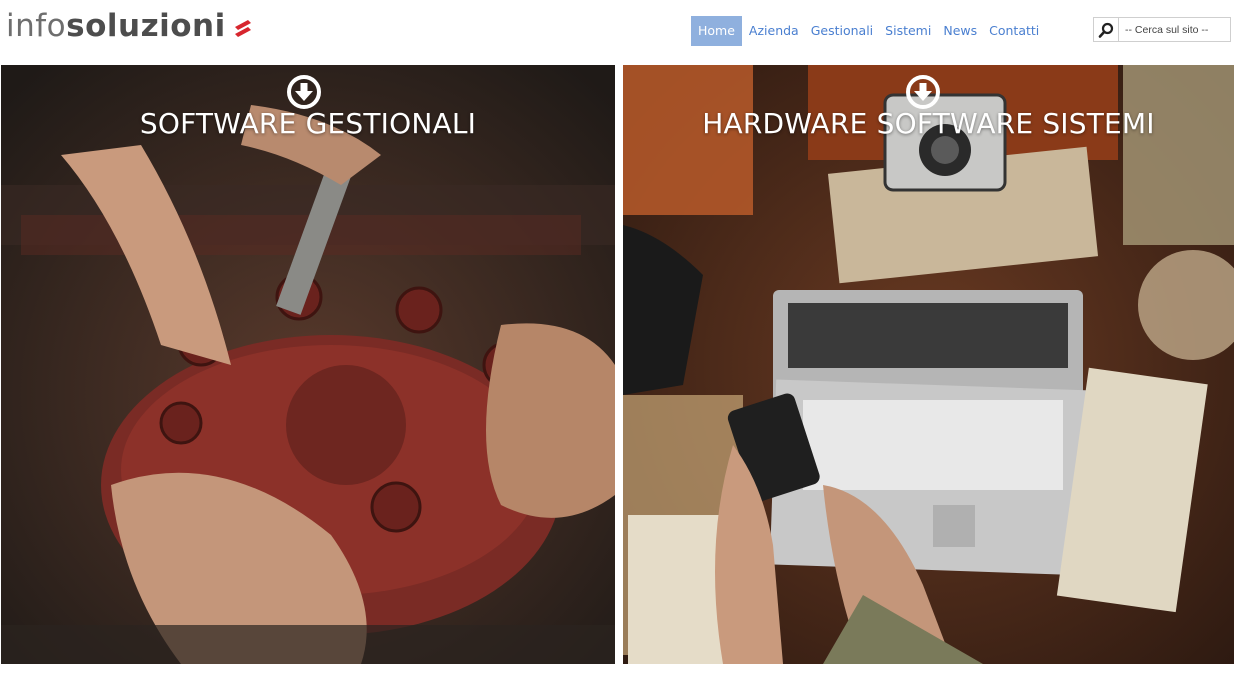 This screenshot has height=676, width=1234. Describe the element at coordinates (1175, 29) in the screenshot. I see `search-input` at that location.